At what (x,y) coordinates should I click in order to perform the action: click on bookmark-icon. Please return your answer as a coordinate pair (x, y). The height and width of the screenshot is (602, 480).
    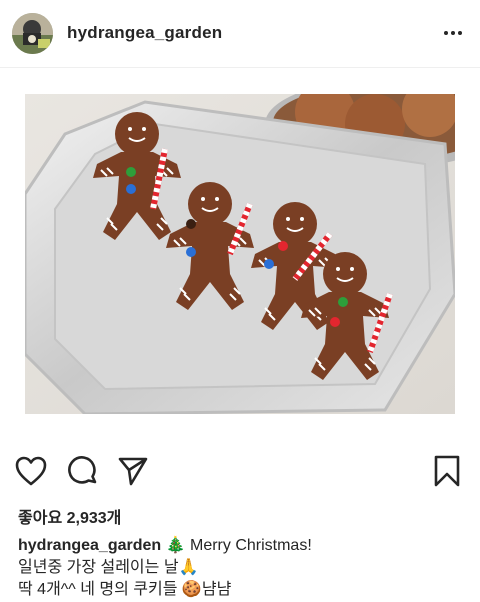
    Looking at the image, I should click on (447, 471).